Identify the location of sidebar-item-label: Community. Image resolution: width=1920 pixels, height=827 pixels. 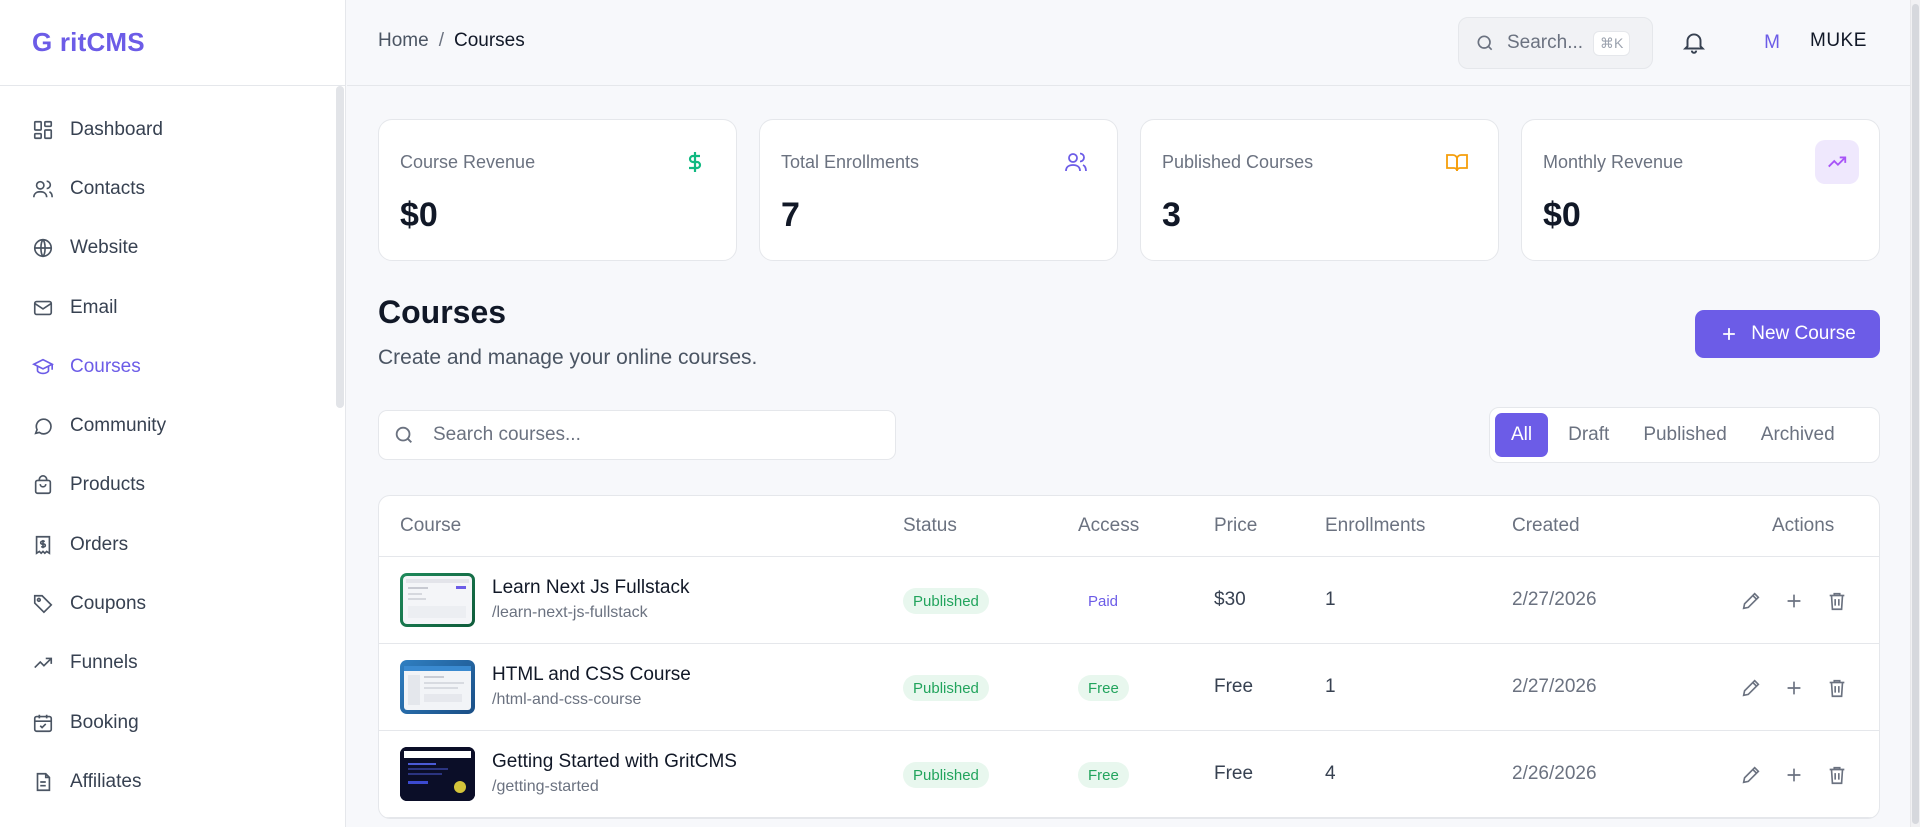
(118, 426).